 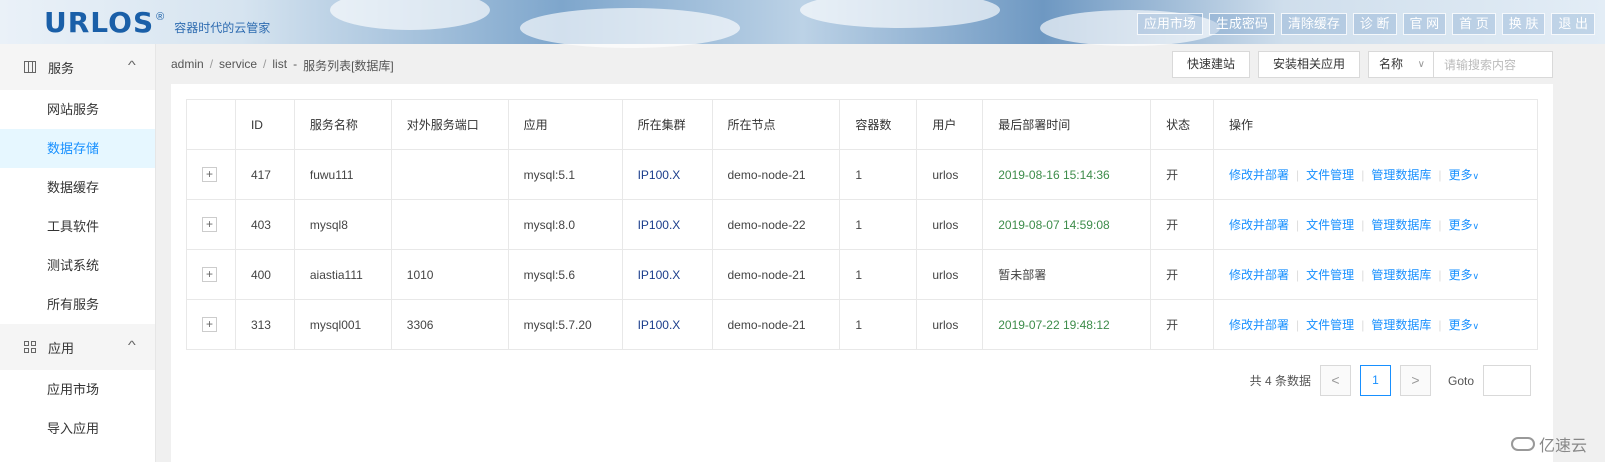 What do you see at coordinates (565, 324) in the screenshot?
I see `cell-app: mysql:5.7.20` at bounding box center [565, 324].